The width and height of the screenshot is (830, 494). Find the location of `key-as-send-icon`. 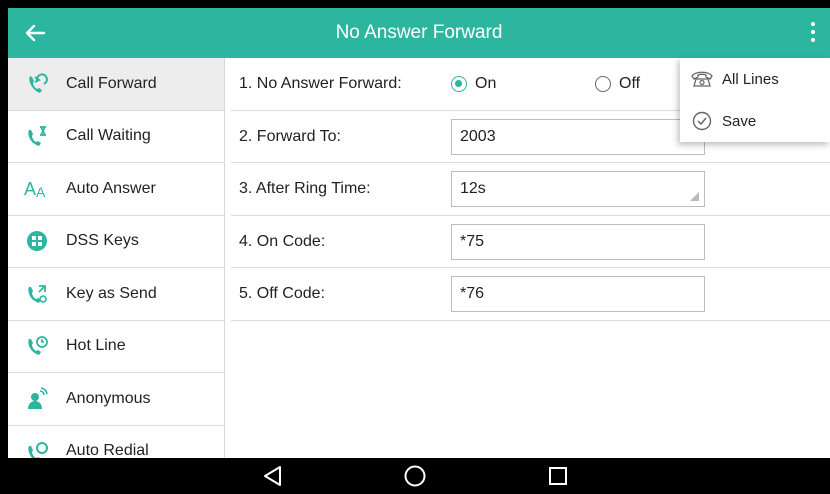

key-as-send-icon is located at coordinates (37, 294).